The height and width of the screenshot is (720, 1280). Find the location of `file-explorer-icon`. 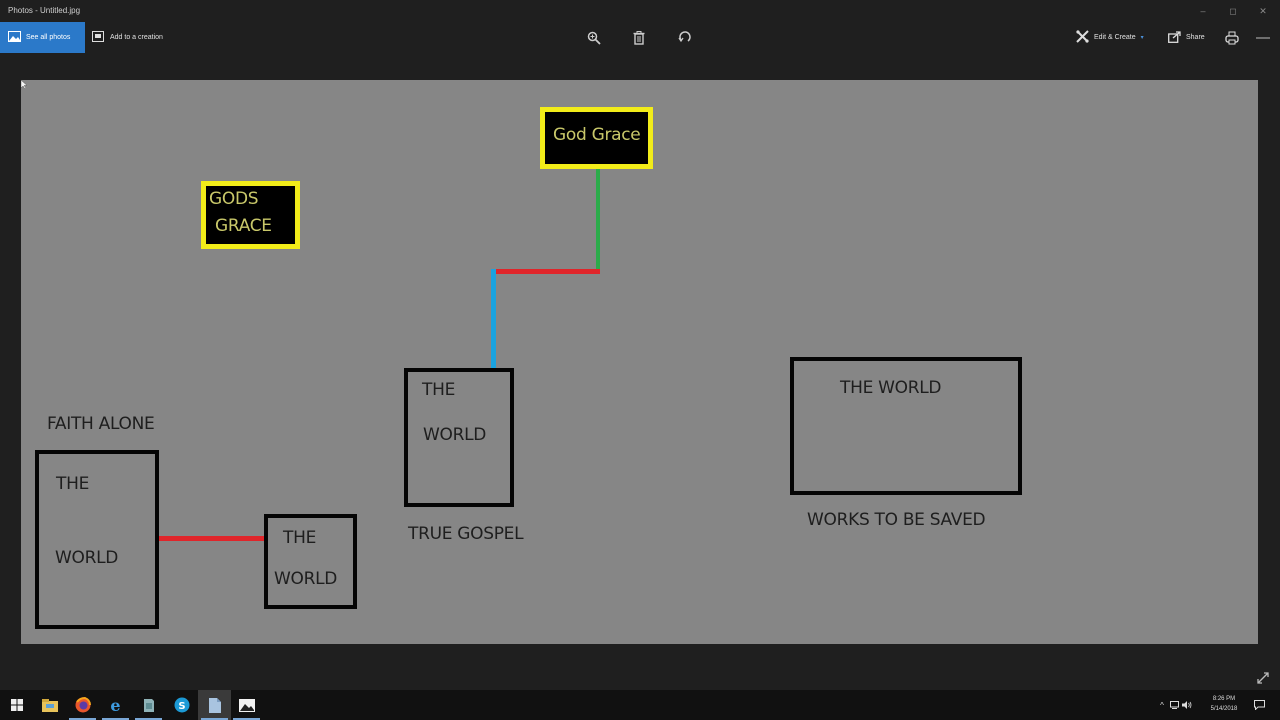

file-explorer-icon is located at coordinates (49, 705).